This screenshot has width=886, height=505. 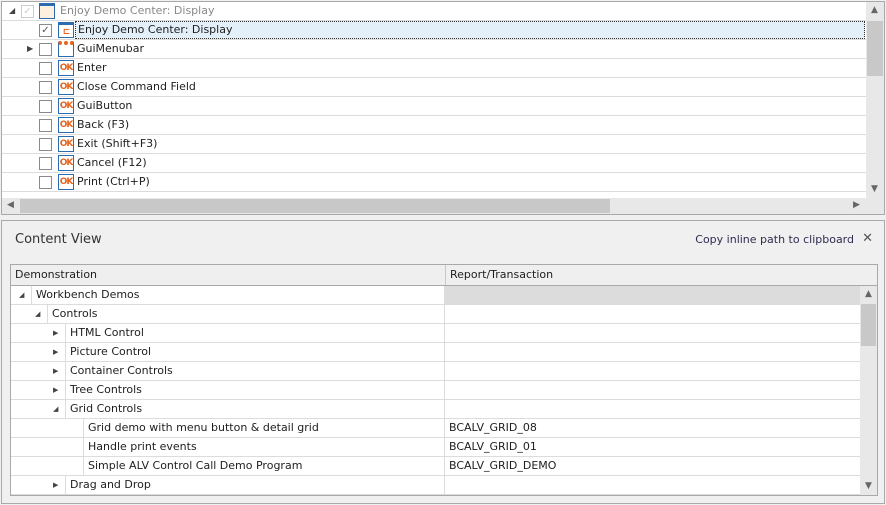 What do you see at coordinates (103, 124) in the screenshot?
I see `tree-item-label: Back (F3)` at bounding box center [103, 124].